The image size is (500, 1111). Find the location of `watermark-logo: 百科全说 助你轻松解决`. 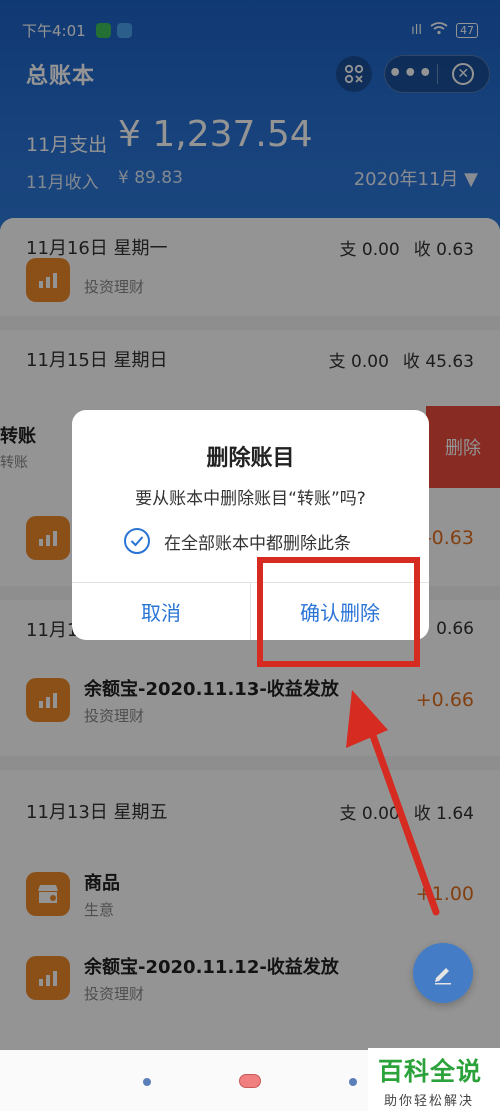

watermark-logo: 百科全说 助你轻松解决 is located at coordinates (434, 1079).